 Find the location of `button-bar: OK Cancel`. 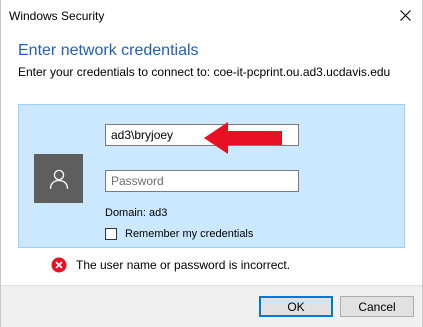

button-bar: OK Cancel is located at coordinates (211, 306).